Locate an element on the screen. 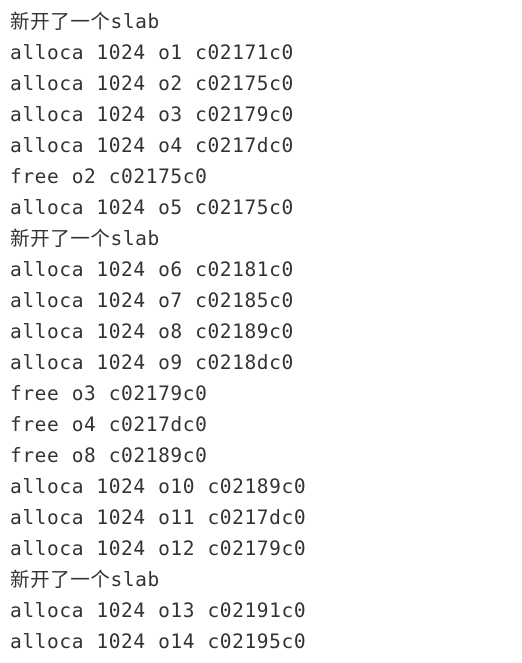 The height and width of the screenshot is (663, 522). output-line: alloca 1024 o5 c02175c0 is located at coordinates (152, 207).